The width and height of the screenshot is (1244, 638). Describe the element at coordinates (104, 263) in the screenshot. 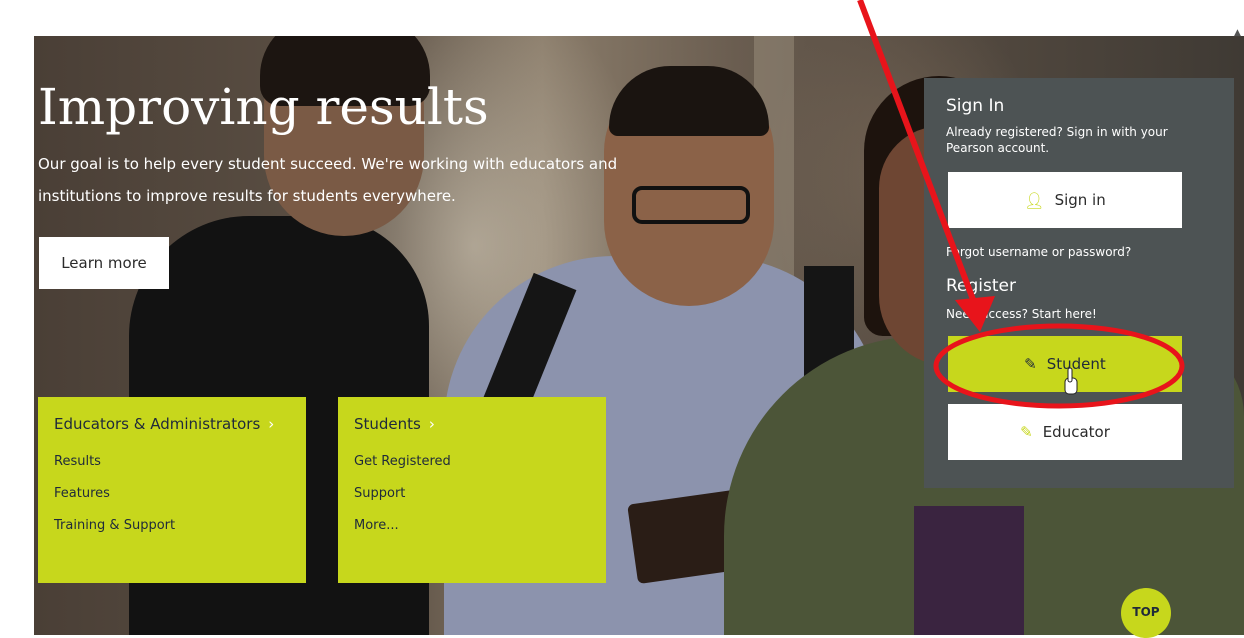

I see `learn-more-button: Learn more` at that location.